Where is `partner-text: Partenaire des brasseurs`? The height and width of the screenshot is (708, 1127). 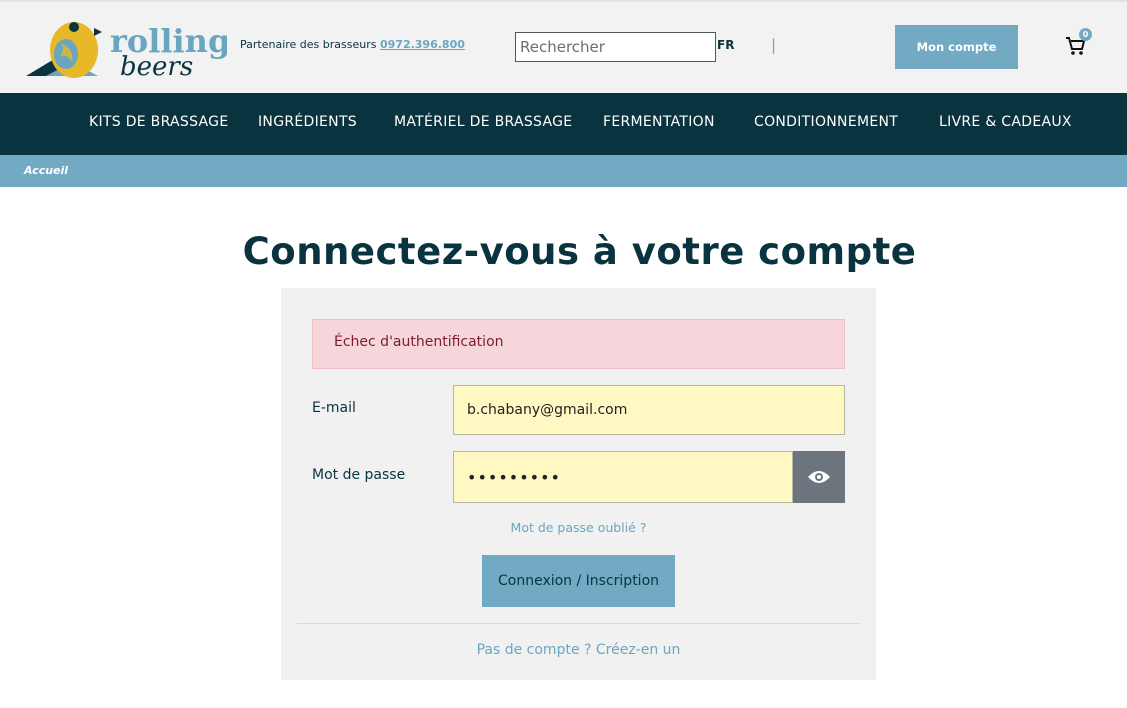 partner-text: Partenaire des brasseurs is located at coordinates (308, 44).